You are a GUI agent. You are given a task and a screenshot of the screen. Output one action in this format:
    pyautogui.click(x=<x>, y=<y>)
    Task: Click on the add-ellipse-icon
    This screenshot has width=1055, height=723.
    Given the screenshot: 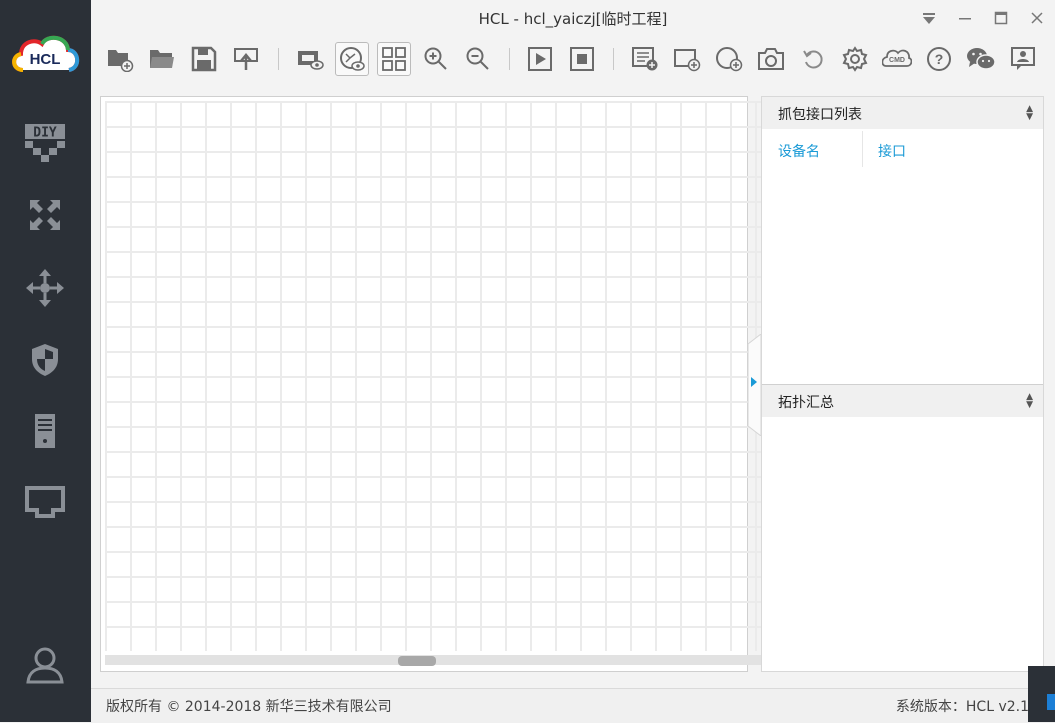 What is the action you would take?
    pyautogui.click(x=729, y=59)
    